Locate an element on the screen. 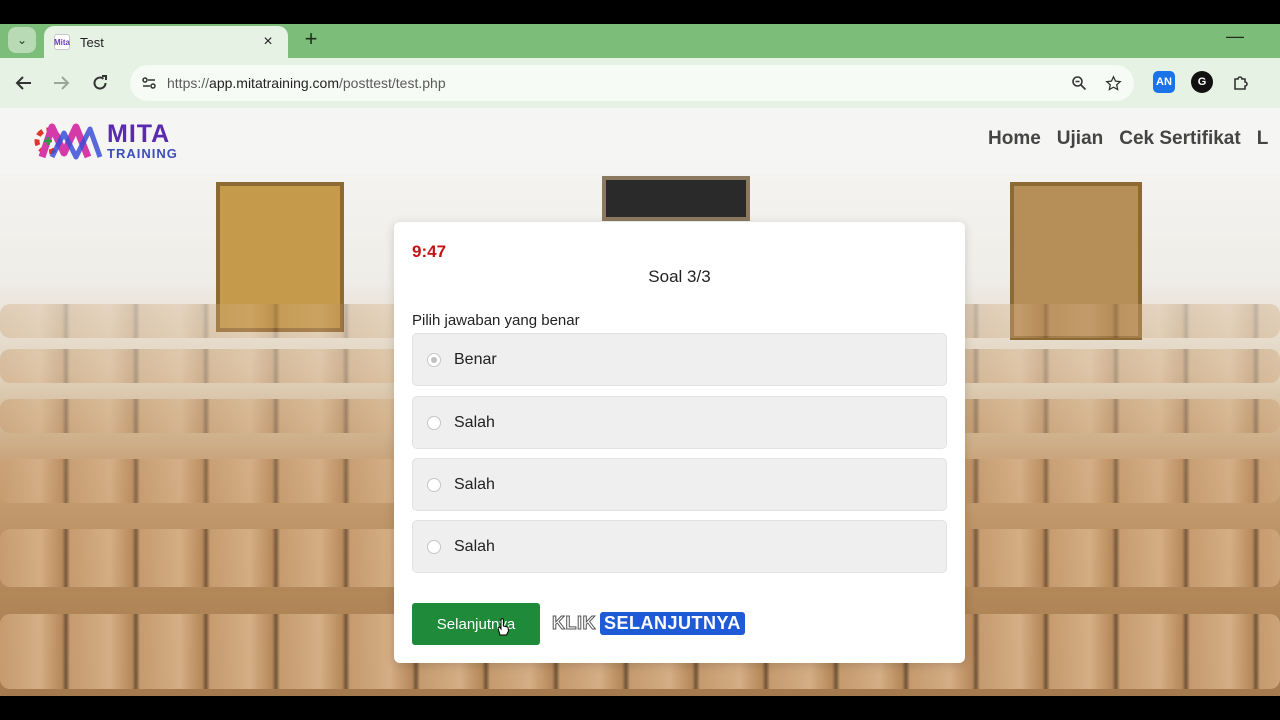 The image size is (1280, 720). site-menu: Home Ujian Cek Sertifikat L is located at coordinates (1128, 139).